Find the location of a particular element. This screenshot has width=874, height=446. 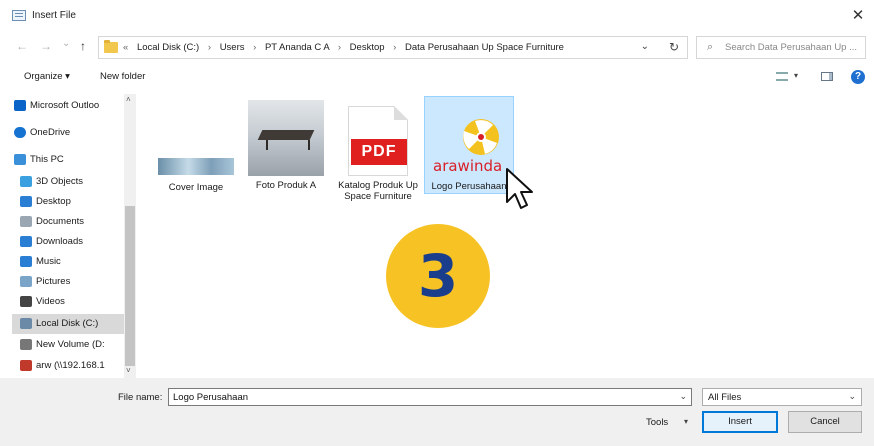

search-icon: ⌕ is located at coordinates (710, 47).